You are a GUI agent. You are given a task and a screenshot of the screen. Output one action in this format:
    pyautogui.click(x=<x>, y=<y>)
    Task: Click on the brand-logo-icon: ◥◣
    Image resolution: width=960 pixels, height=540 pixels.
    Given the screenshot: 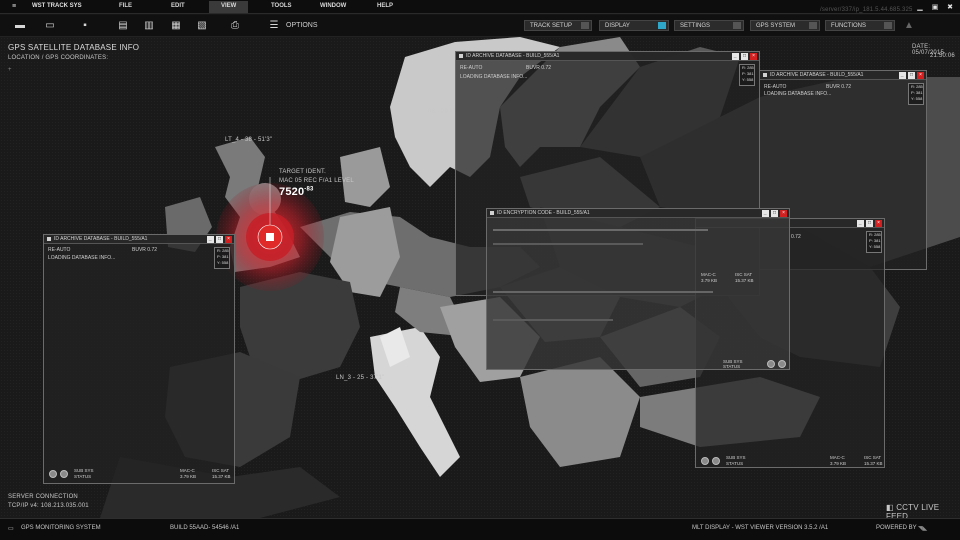 What is the action you would take?
    pyautogui.click(x=923, y=529)
    